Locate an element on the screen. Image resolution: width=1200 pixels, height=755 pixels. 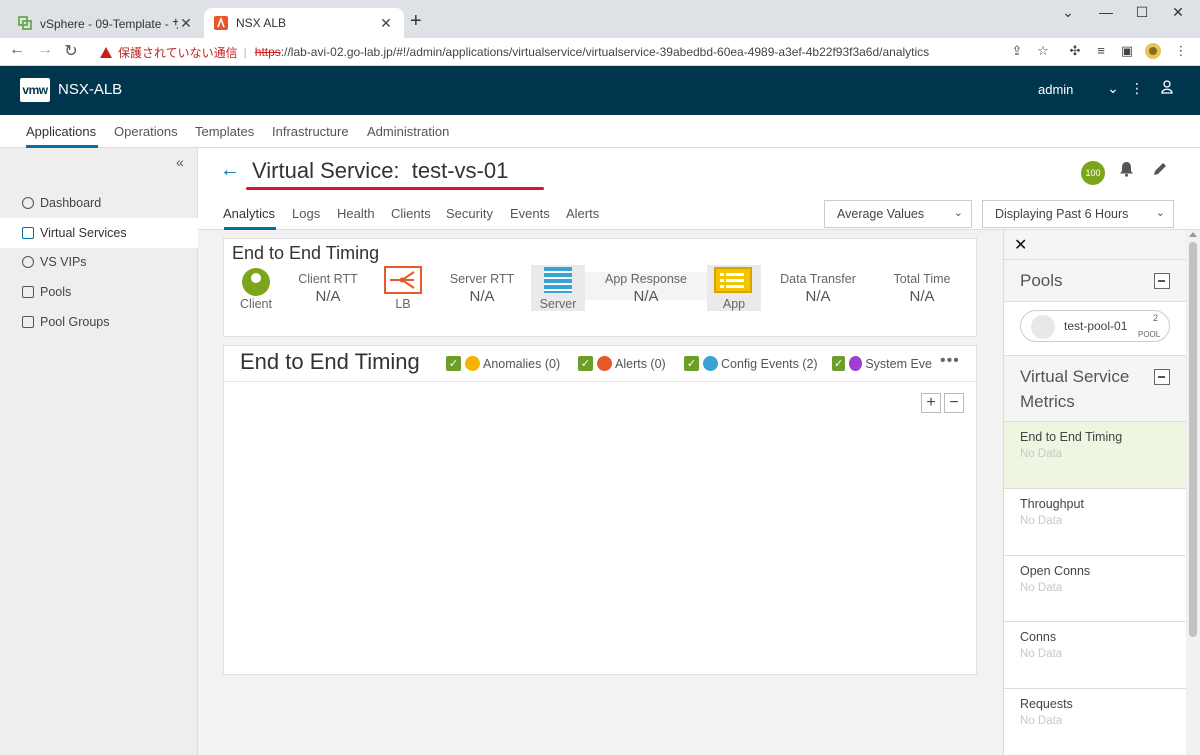
metrics-title: Virtual Service Metrics is located at coordinates (1075, 389).